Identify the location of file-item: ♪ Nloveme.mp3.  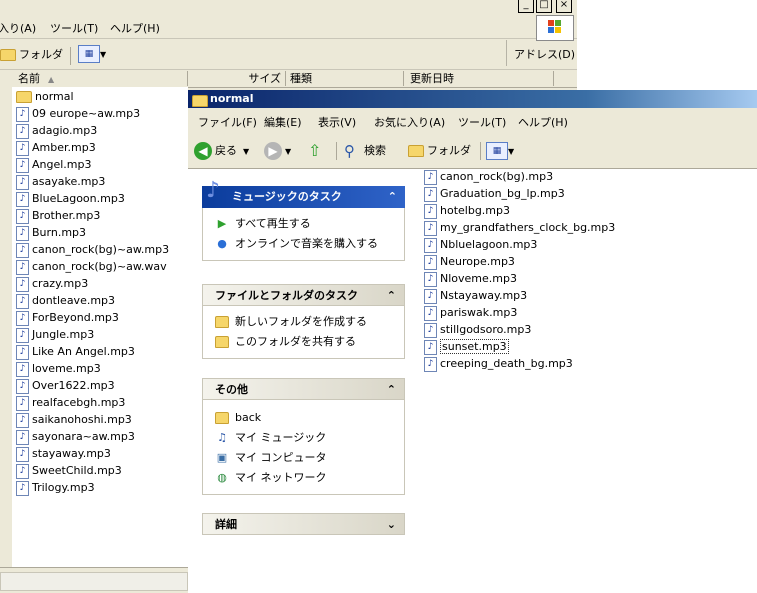
(470, 278).